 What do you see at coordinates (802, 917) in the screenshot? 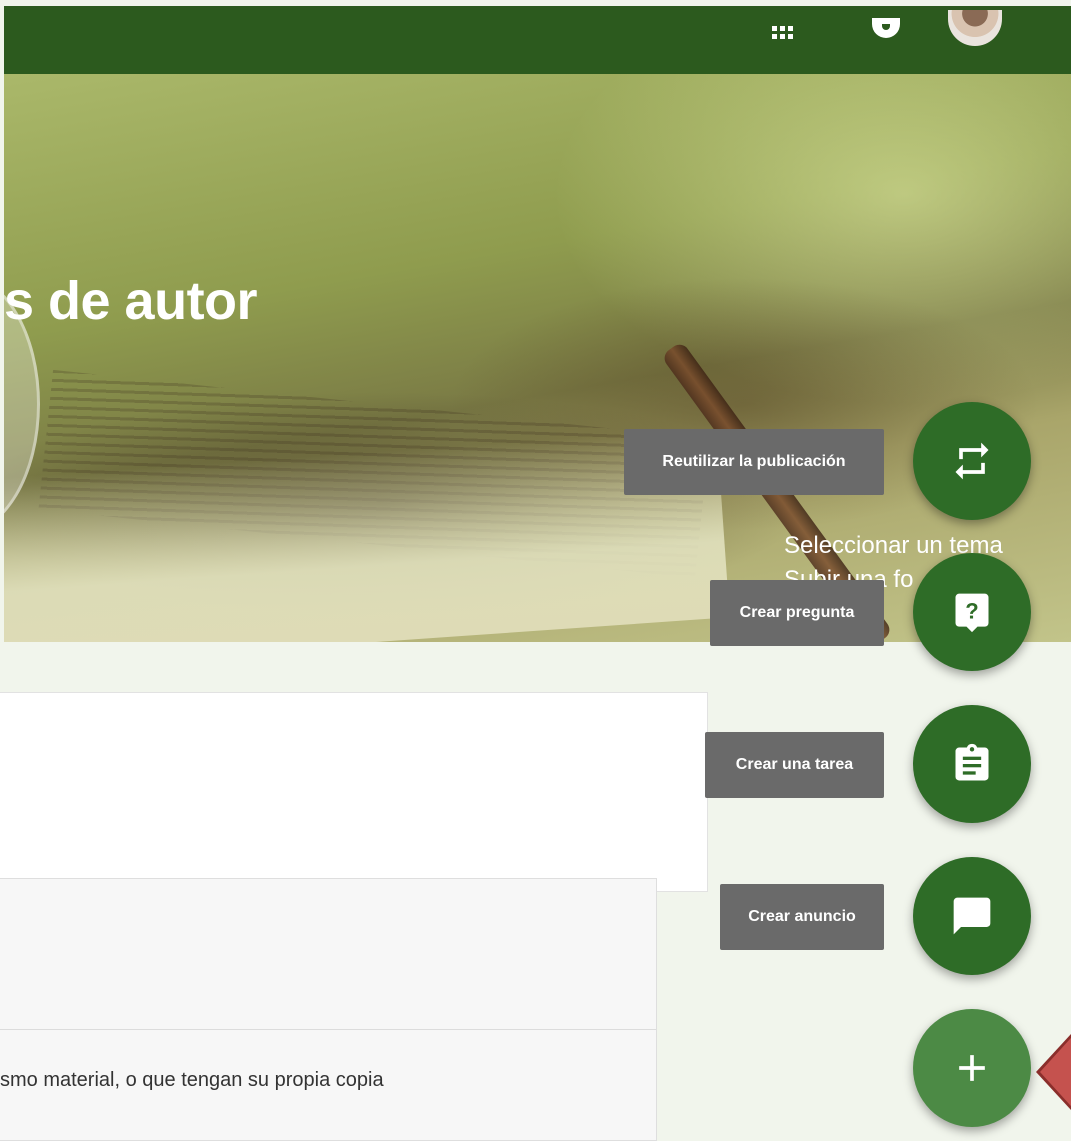
I see `tooltip-create-announcement: Crear anuncio` at bounding box center [802, 917].